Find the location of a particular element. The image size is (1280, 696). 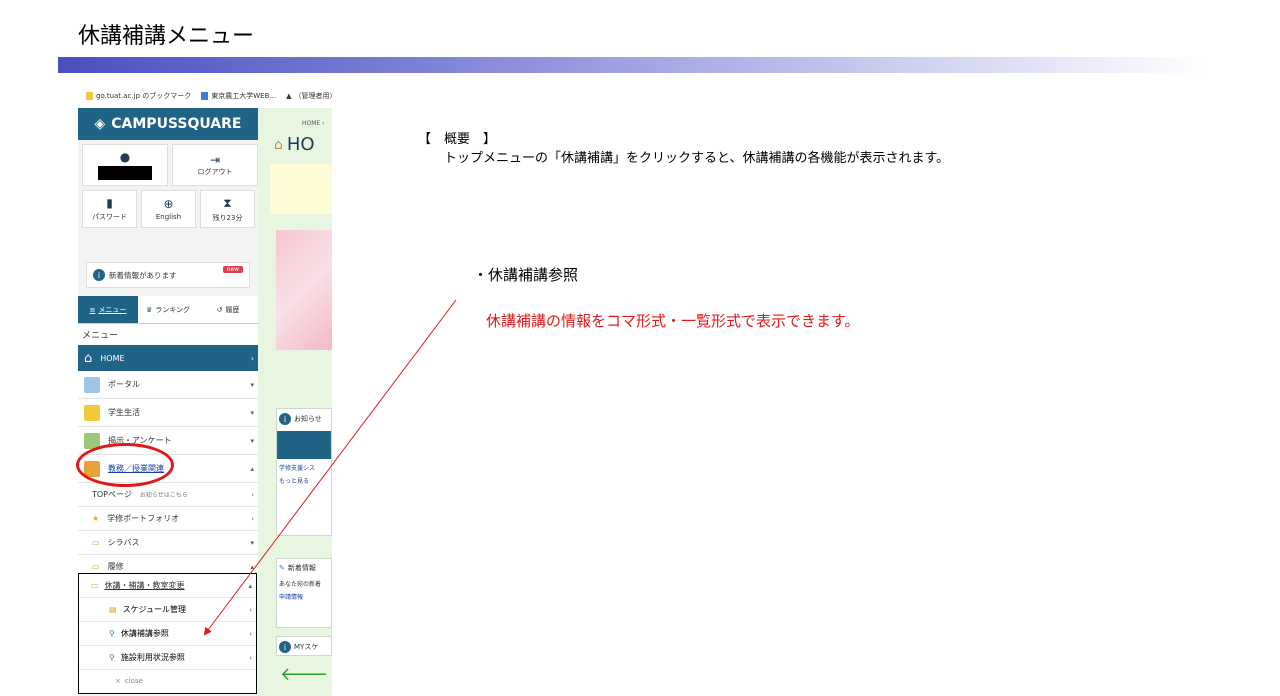

pointer-arrow is located at coordinates (330, 467).